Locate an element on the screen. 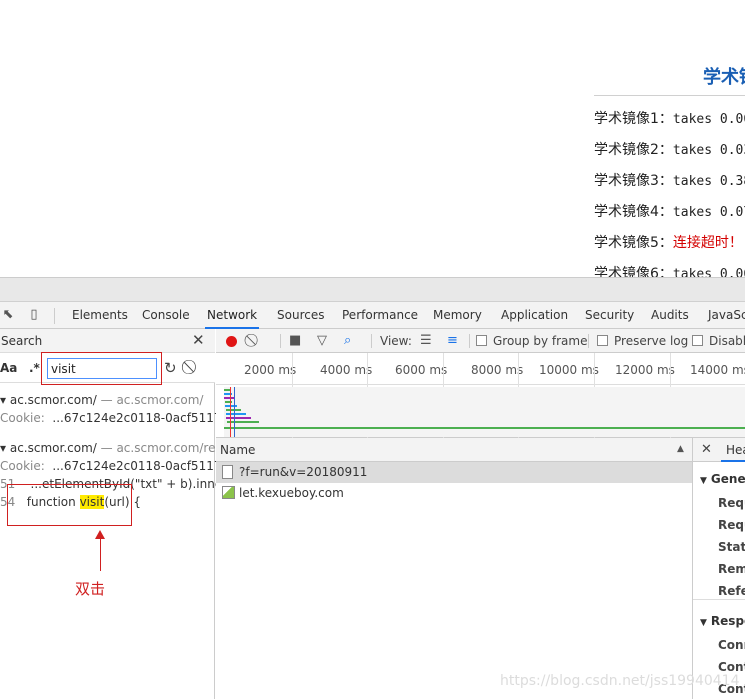 The width and height of the screenshot is (745, 699). refresh-icon: ↻ is located at coordinates (170, 368).